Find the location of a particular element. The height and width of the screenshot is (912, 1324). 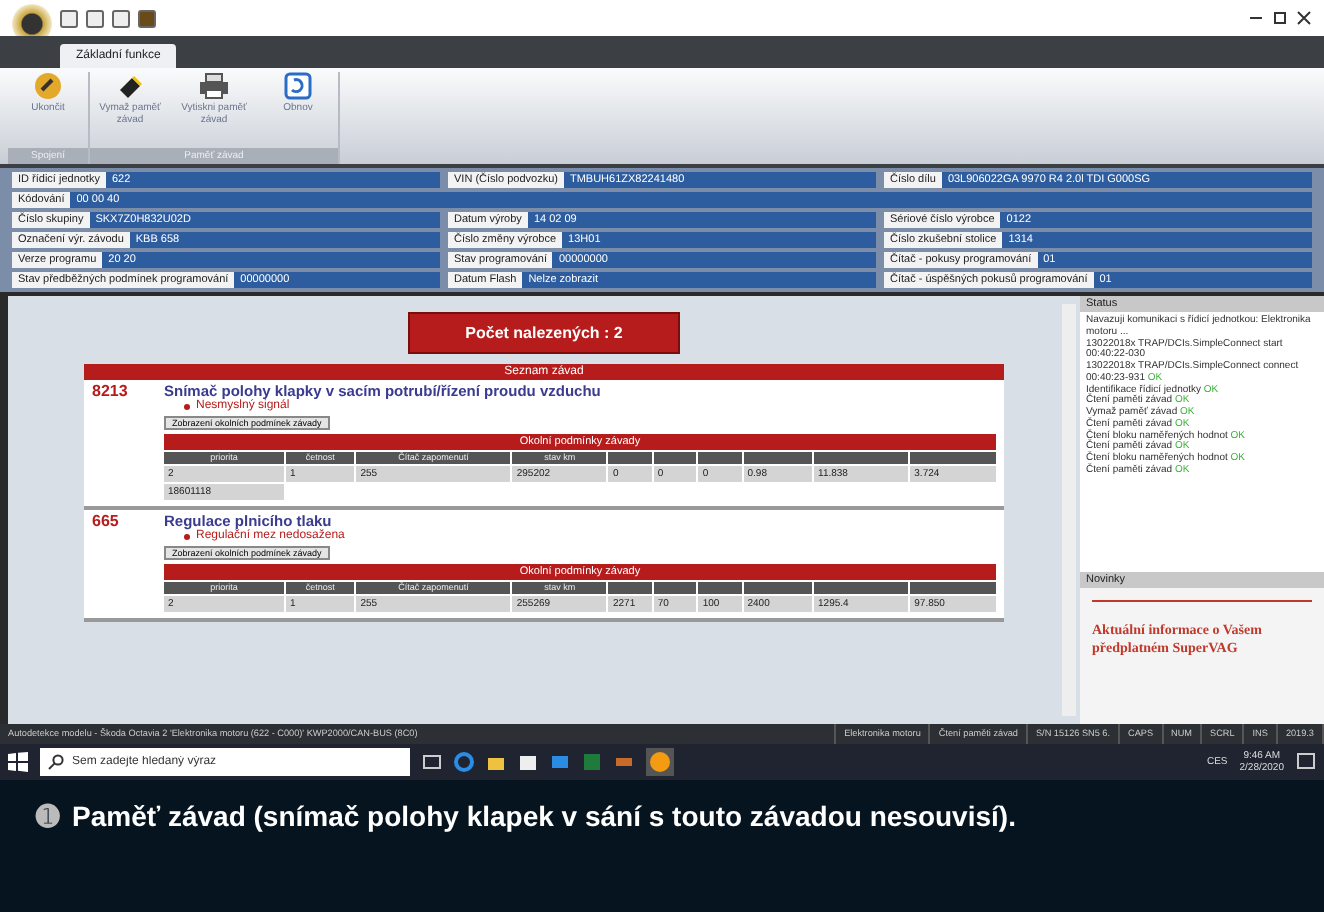

store-icon is located at coordinates (528, 762).